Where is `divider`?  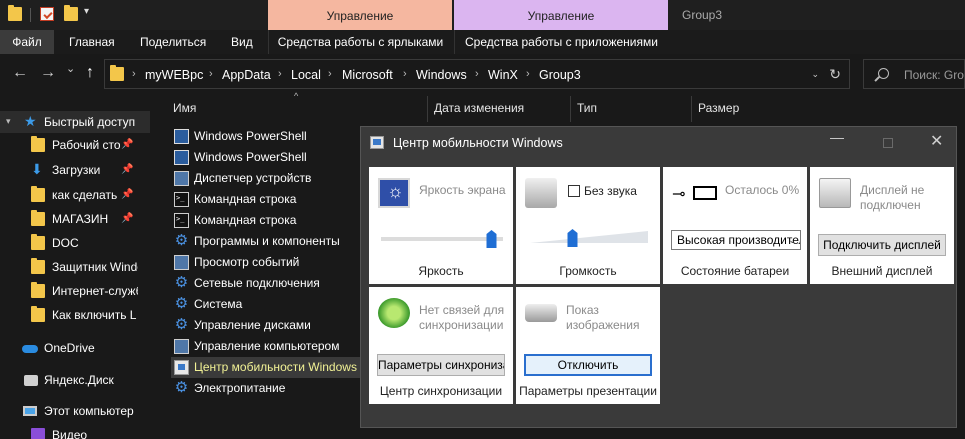
divider is located at coordinates (30, 15).